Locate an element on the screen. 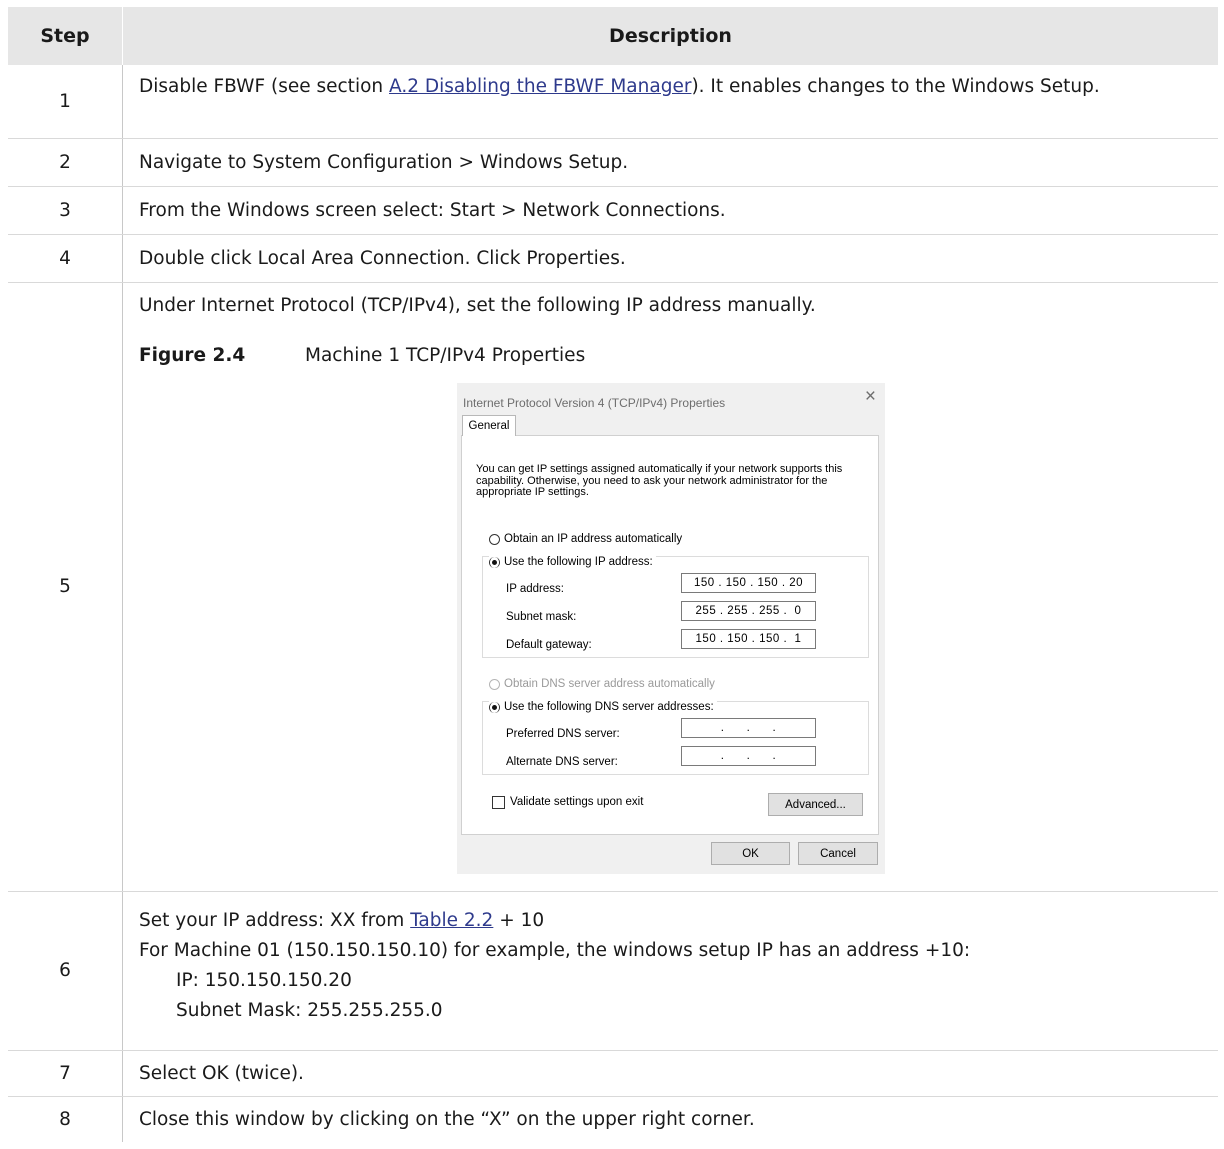 The image size is (1224, 1149). table-row: 7 Select OK (twice). is located at coordinates (613, 1074).